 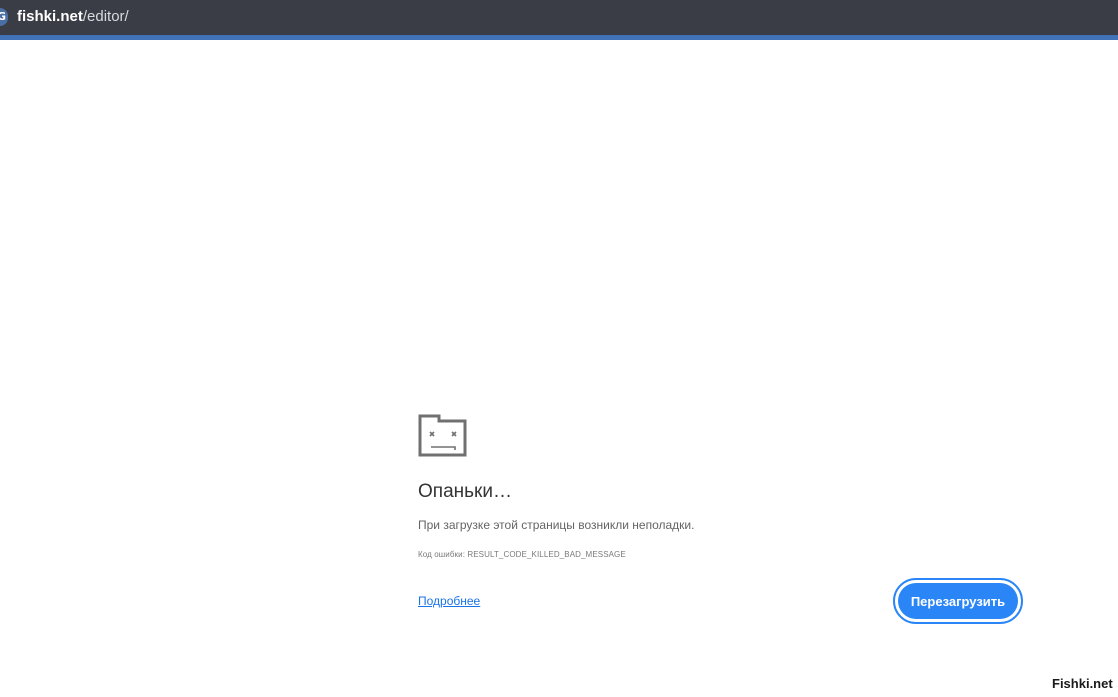 I want to click on watermark: Fishki.net, so click(x=1082, y=683).